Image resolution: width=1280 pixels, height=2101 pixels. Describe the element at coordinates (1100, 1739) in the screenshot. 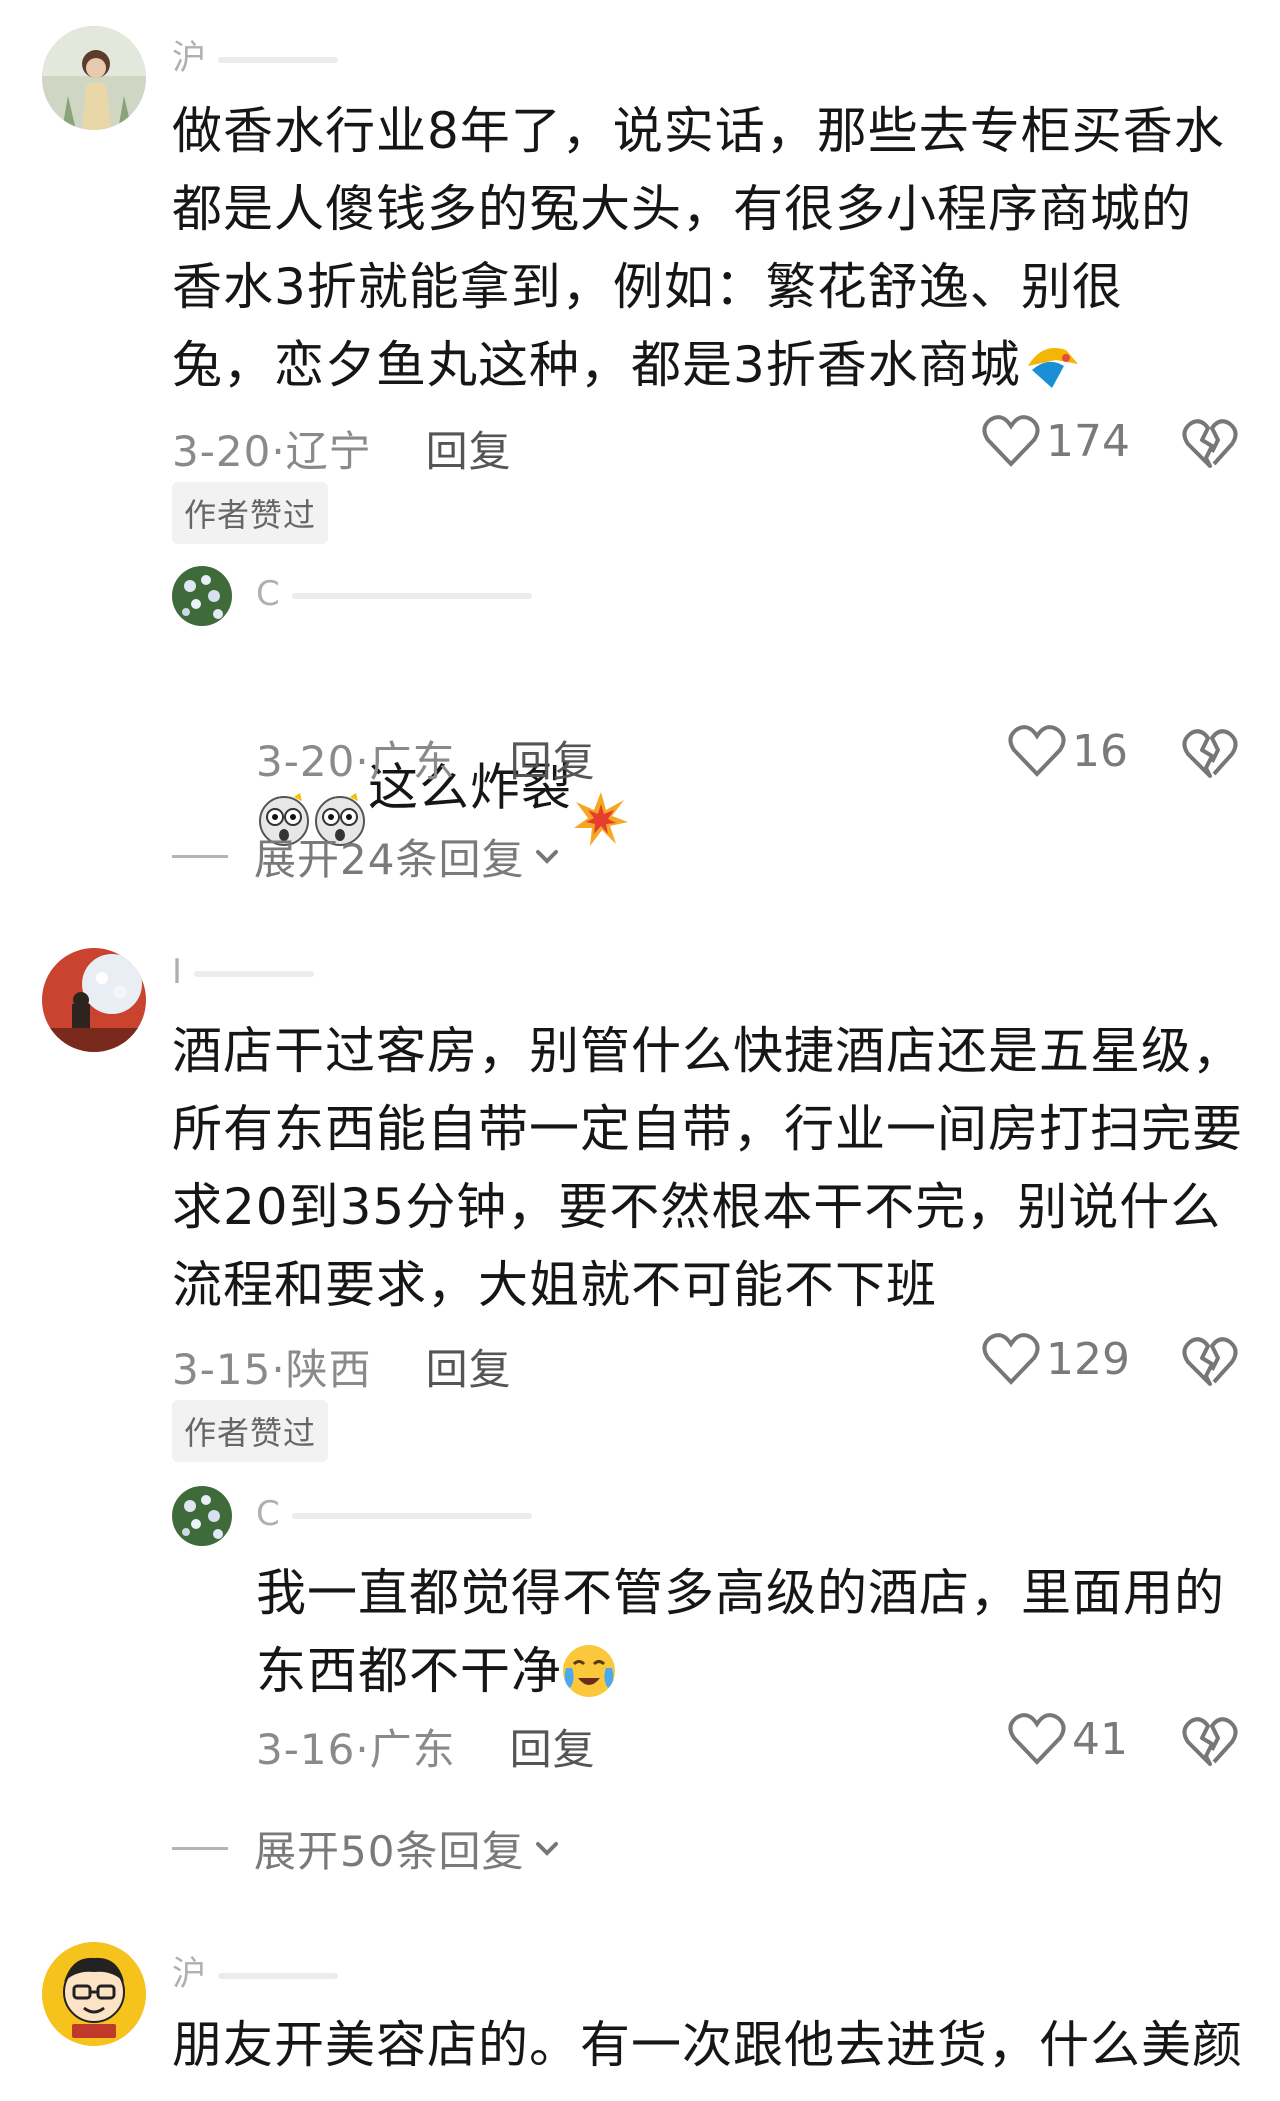

I see `like-count: 41` at that location.